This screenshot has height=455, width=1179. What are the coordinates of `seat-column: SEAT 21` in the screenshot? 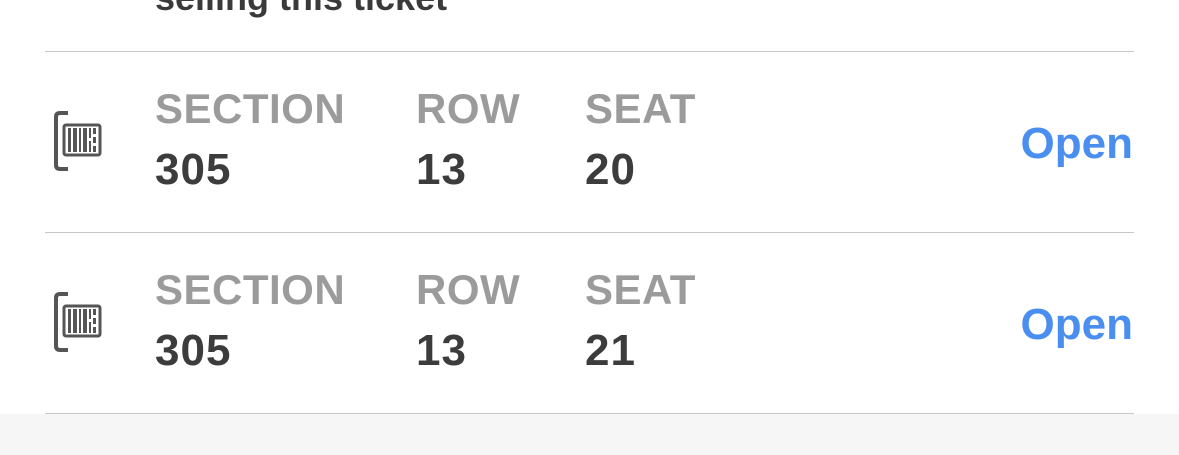 It's located at (640, 320).